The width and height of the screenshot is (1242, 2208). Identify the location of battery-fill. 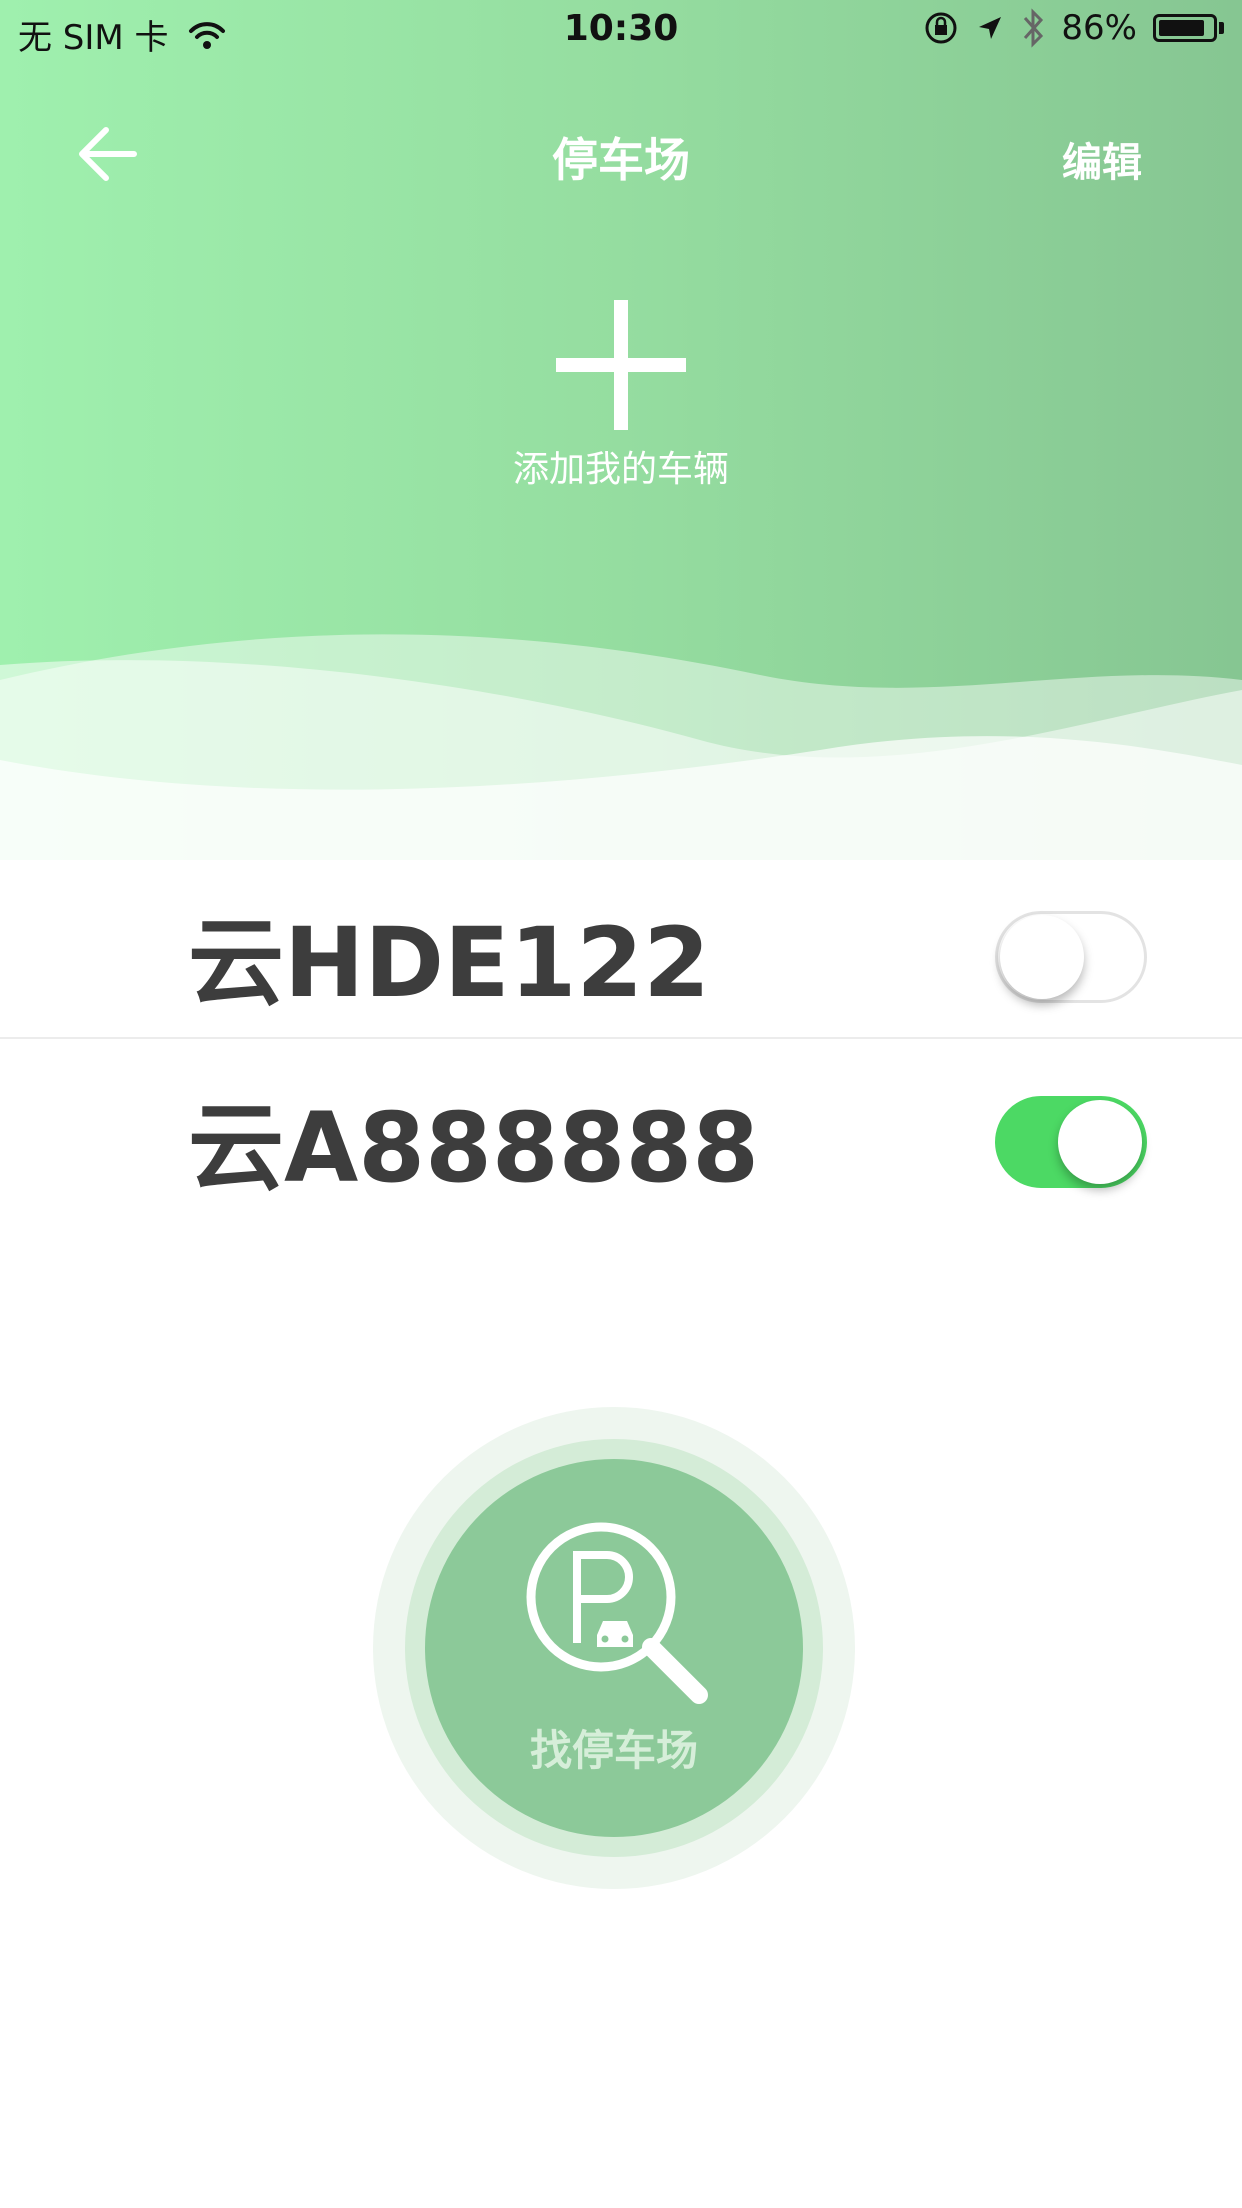
(1181, 28).